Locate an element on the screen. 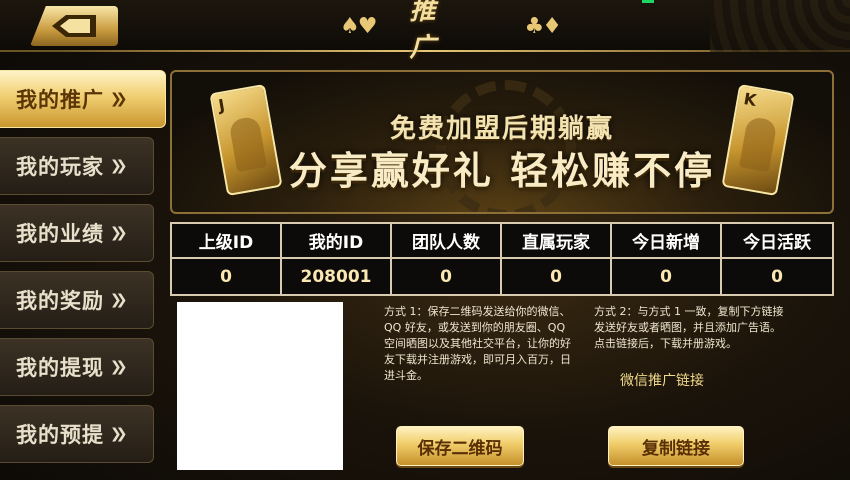 The width and height of the screenshot is (850, 480). stats-header-cell: 上级ID is located at coordinates (227, 241).